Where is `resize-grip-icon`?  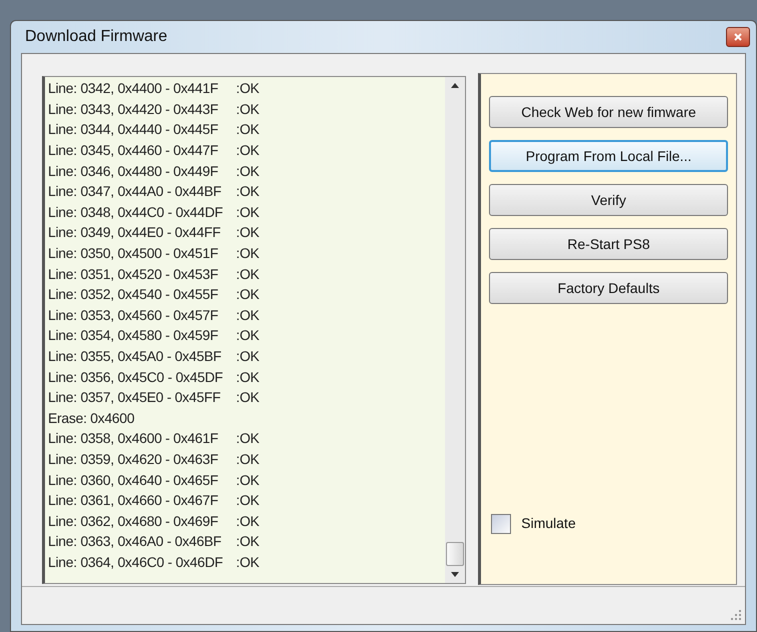
resize-grip-icon is located at coordinates (736, 615).